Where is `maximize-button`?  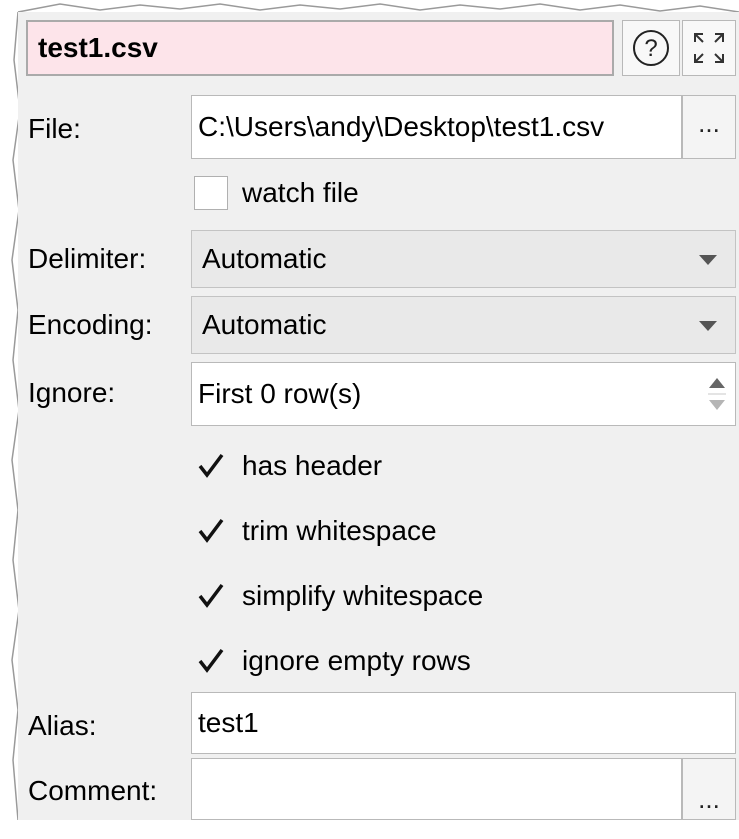 maximize-button is located at coordinates (709, 48).